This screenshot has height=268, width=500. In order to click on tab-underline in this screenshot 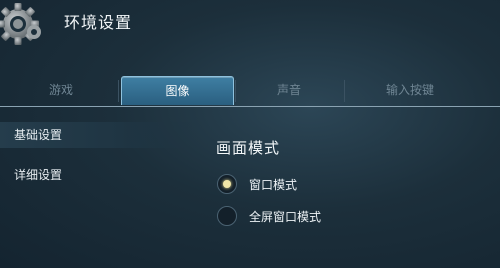, I will do `click(250, 106)`.